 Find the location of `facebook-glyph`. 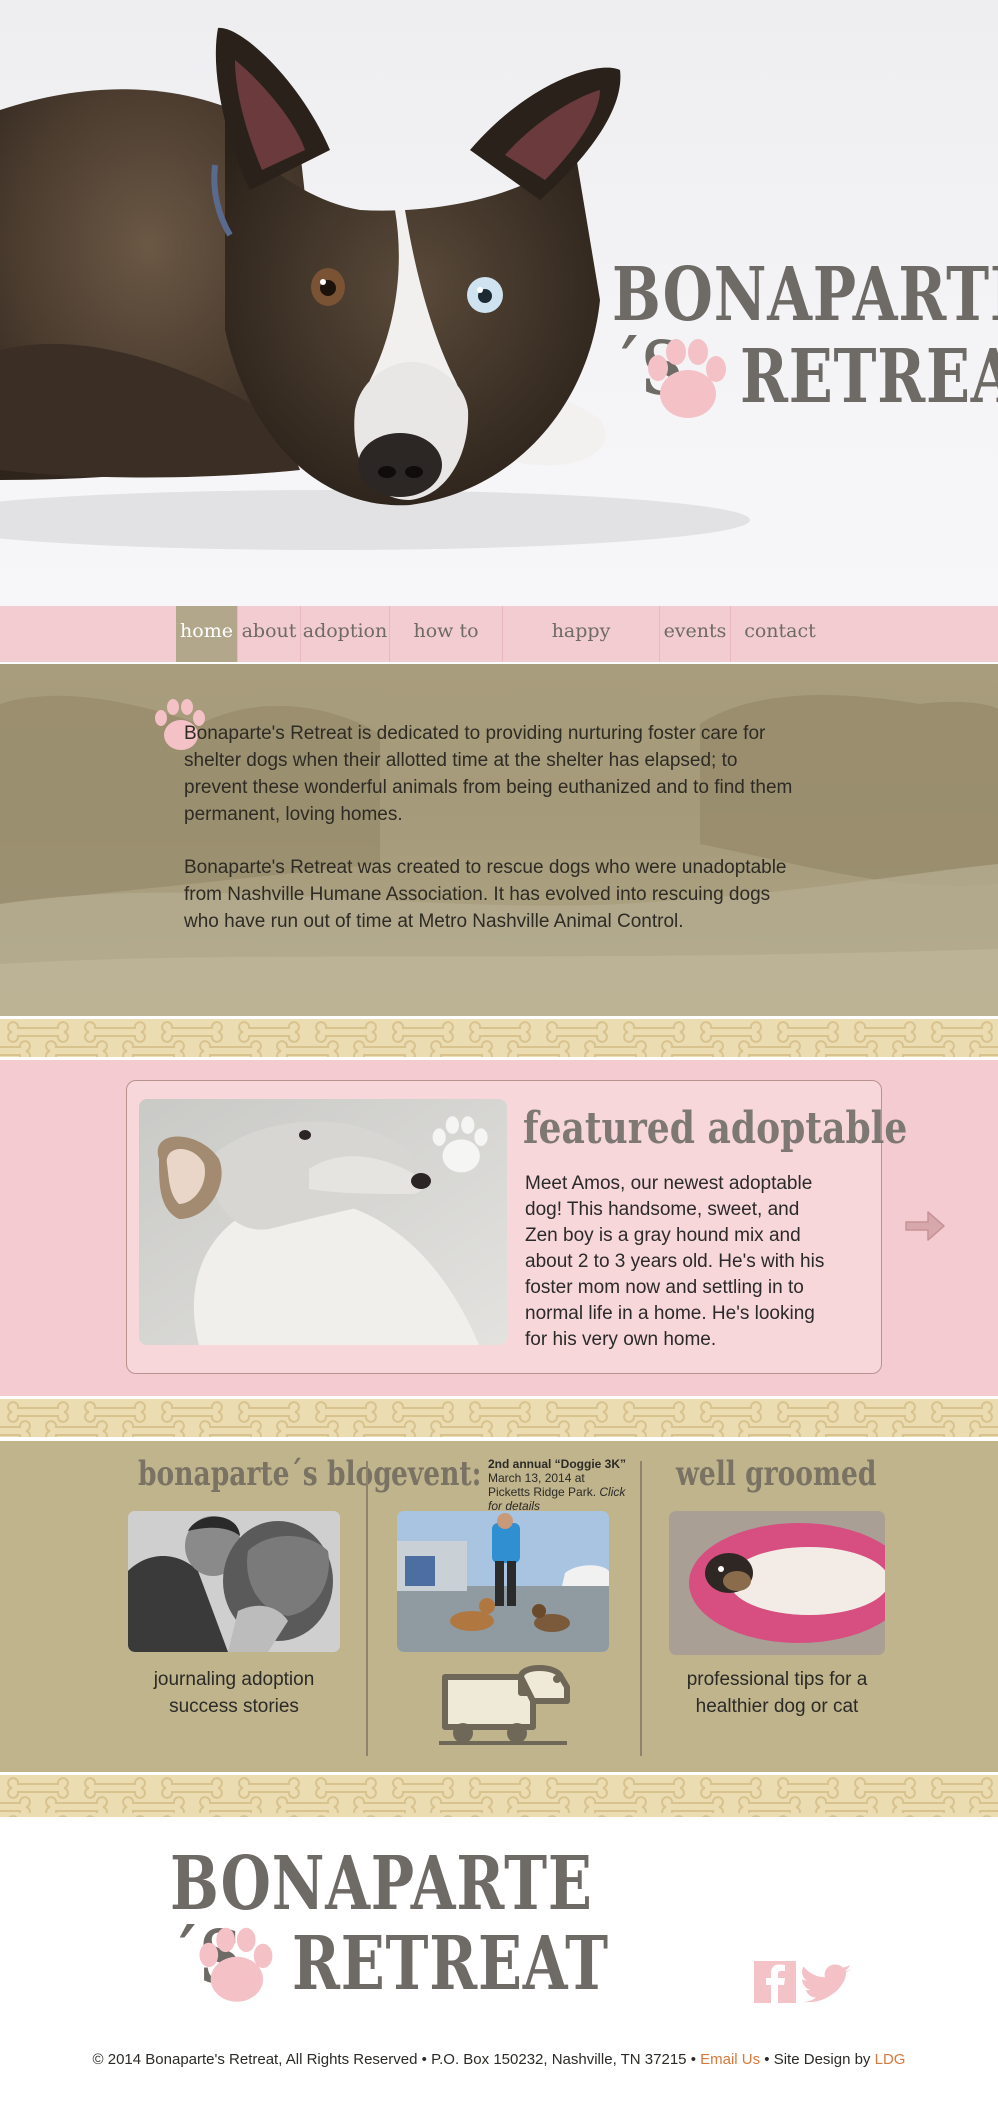

facebook-glyph is located at coordinates (775, 1983).